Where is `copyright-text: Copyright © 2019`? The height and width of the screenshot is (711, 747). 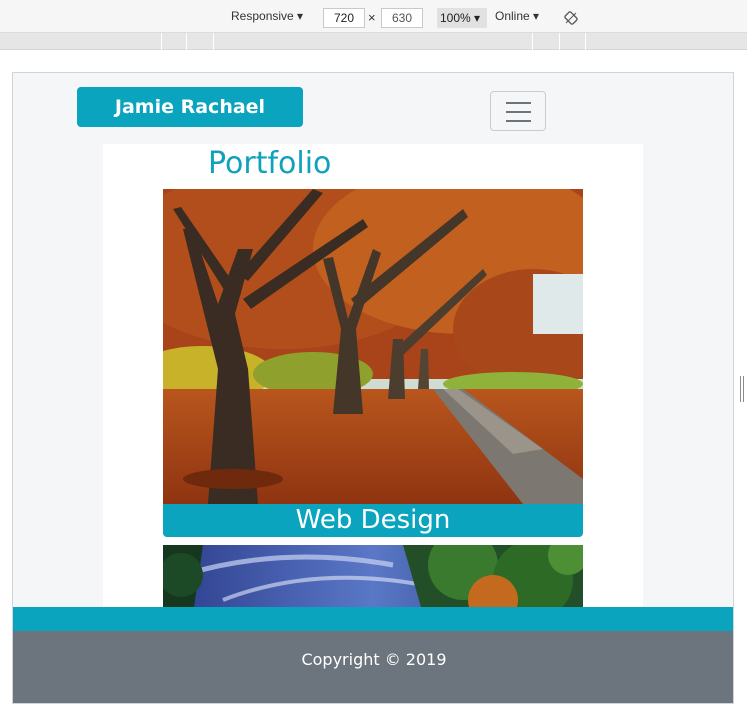 copyright-text: Copyright © 2019 is located at coordinates (374, 659).